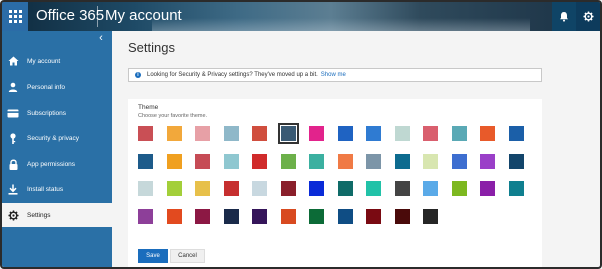  I want to click on sidebar-item-label: My account, so click(44, 61).